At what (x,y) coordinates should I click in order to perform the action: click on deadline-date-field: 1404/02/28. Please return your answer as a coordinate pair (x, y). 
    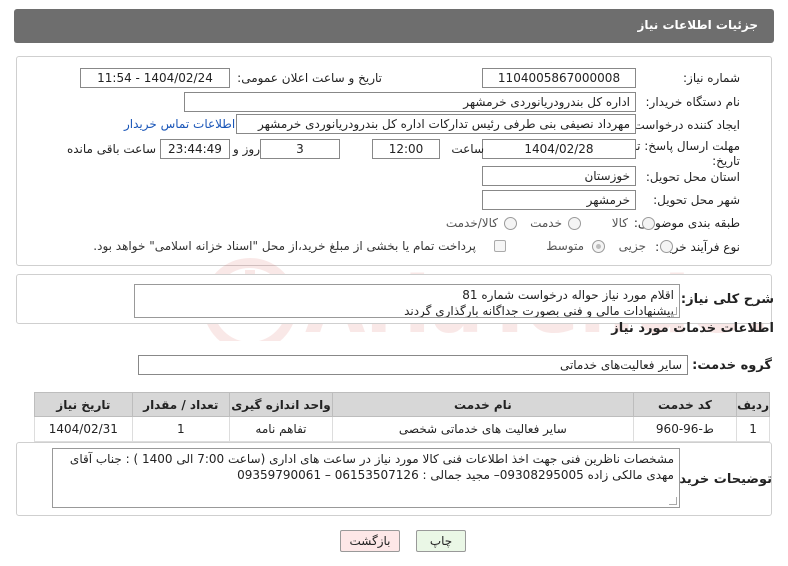
    Looking at the image, I should click on (559, 149).